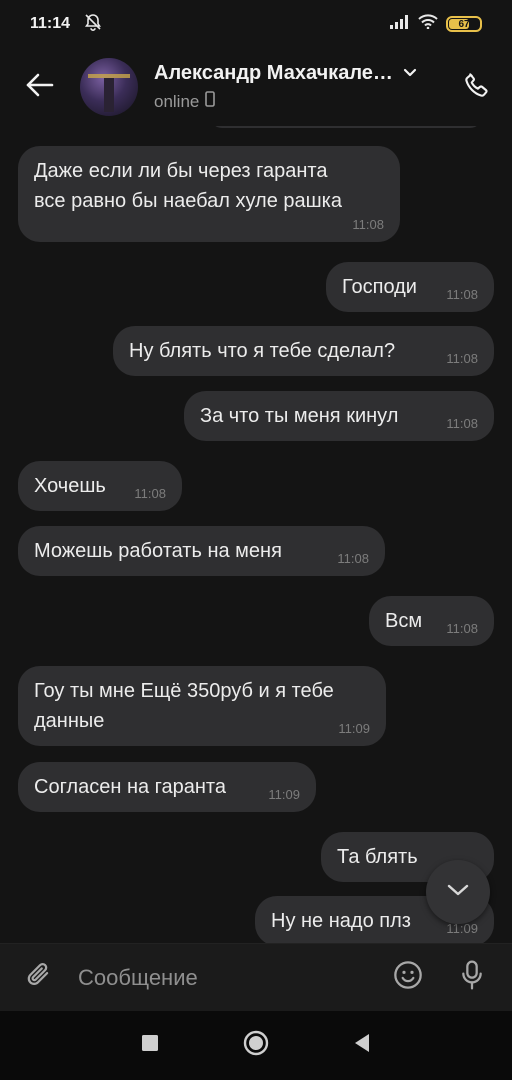 The width and height of the screenshot is (512, 1080). I want to click on message-composer, so click(256, 977).